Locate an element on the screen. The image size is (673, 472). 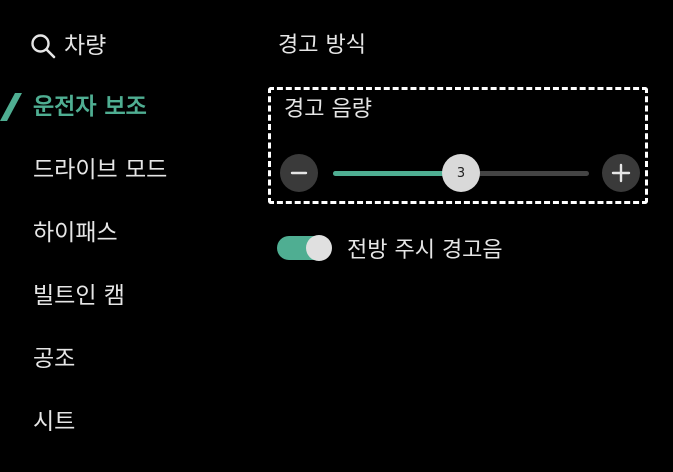
forward-attention-warning-row: 전방 주시 경고음 is located at coordinates (390, 248).